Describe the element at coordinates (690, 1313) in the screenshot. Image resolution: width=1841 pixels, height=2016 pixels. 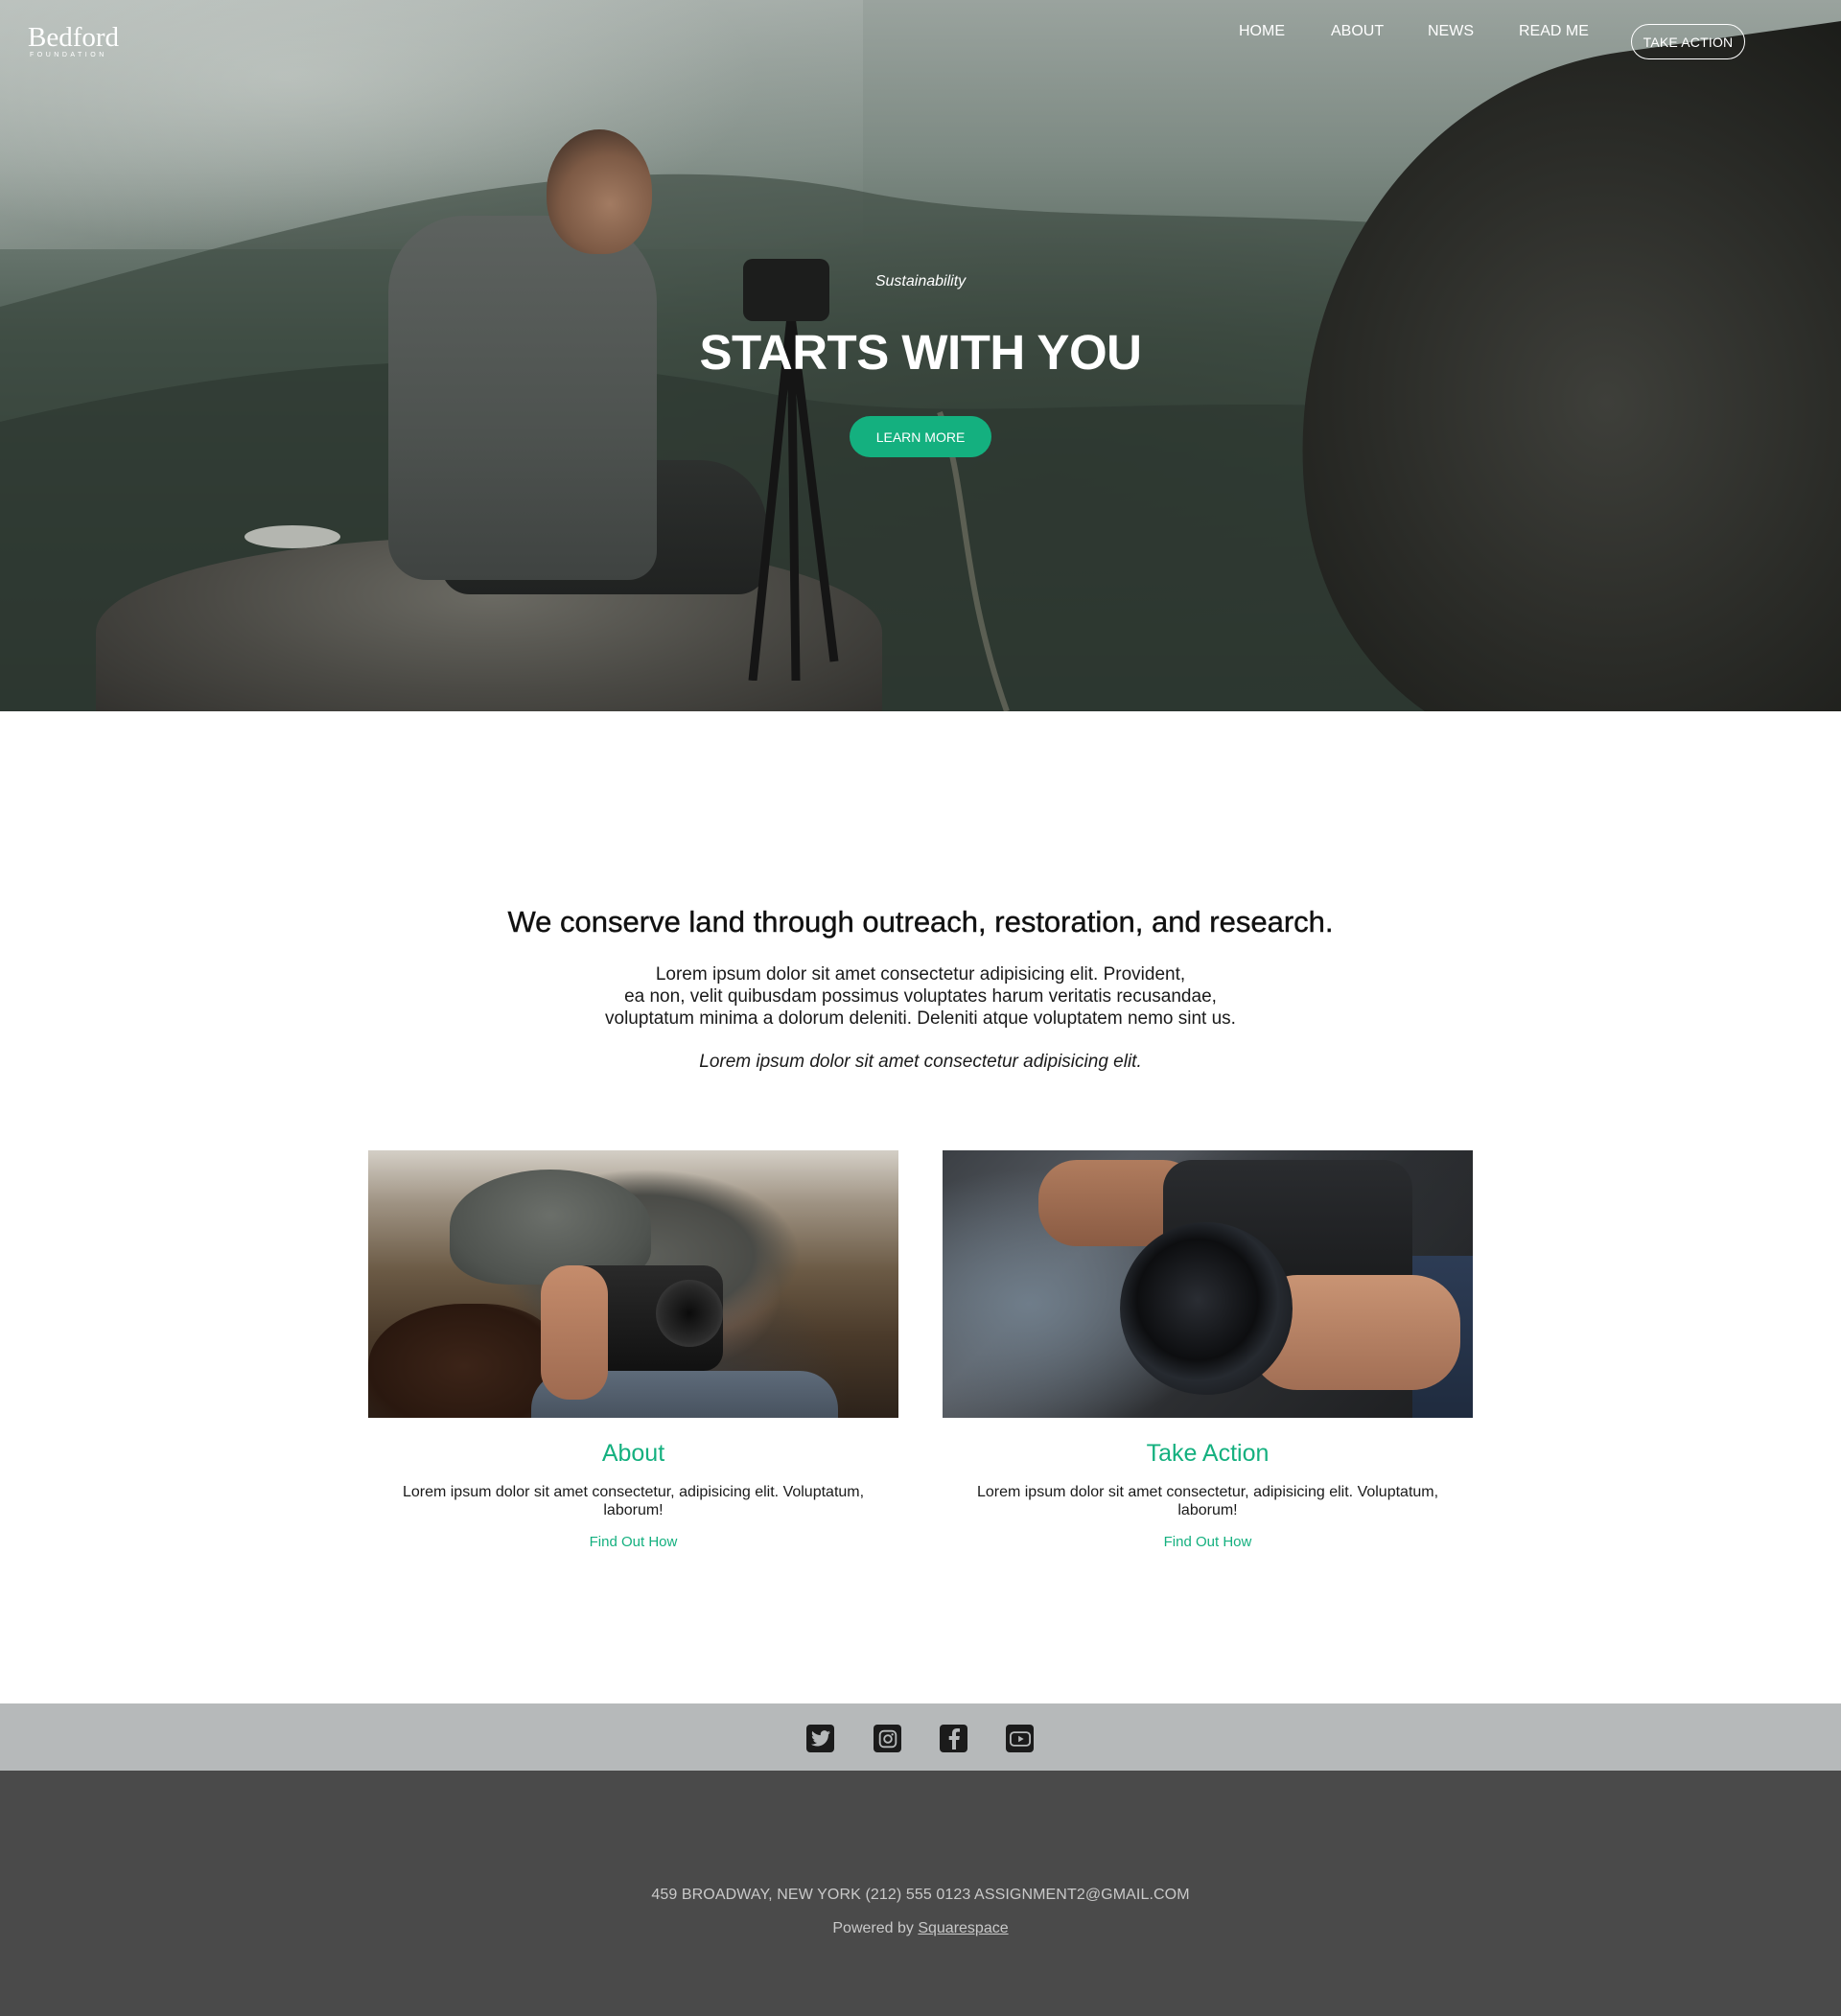
I see `about-image-lens` at that location.